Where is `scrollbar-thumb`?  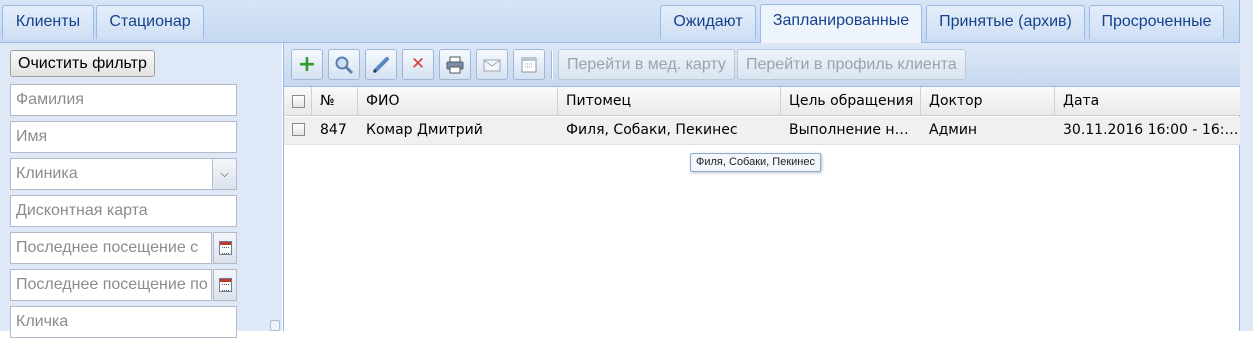 scrollbar-thumb is located at coordinates (275, 325).